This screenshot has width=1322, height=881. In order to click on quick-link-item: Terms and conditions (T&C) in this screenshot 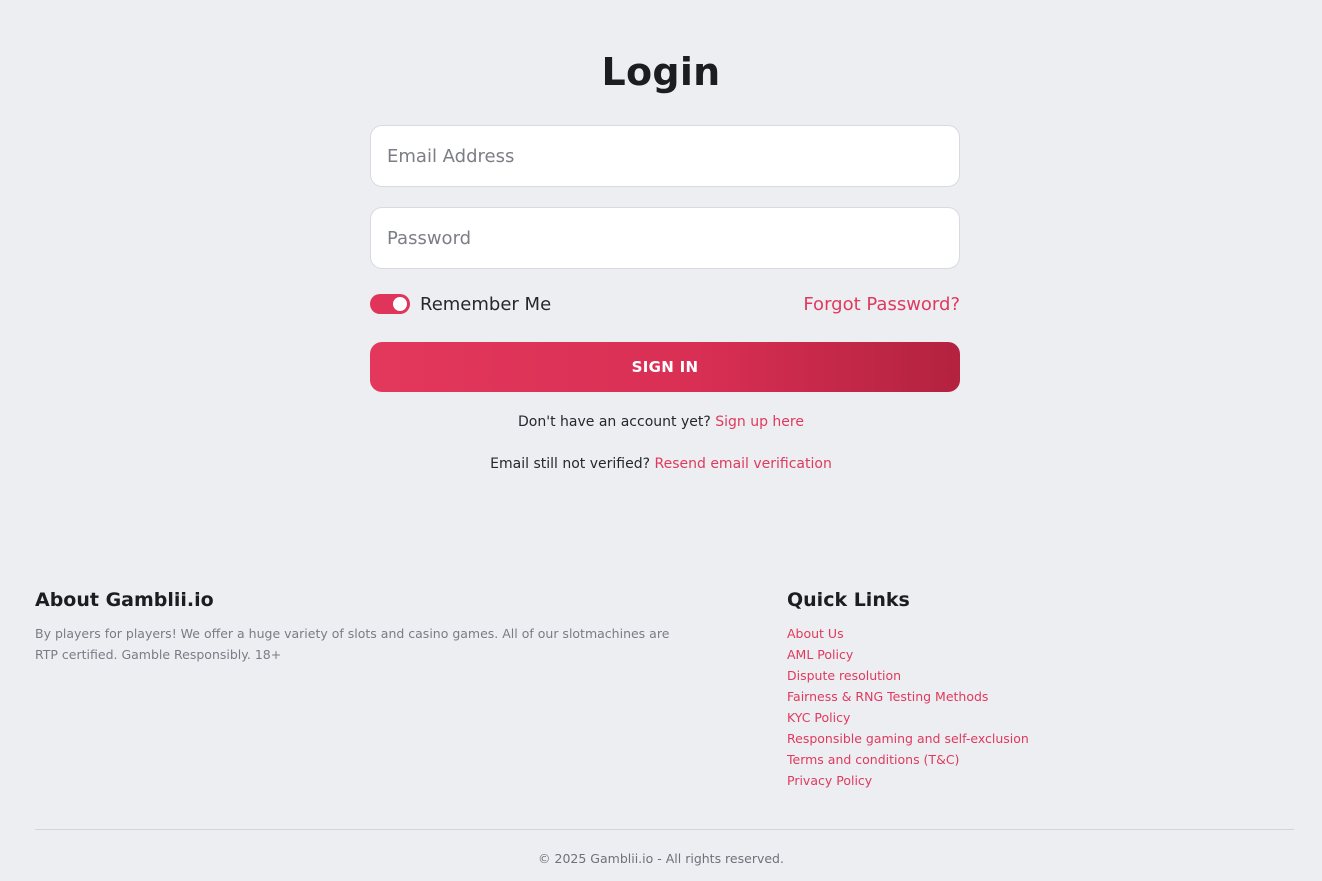, I will do `click(908, 759)`.